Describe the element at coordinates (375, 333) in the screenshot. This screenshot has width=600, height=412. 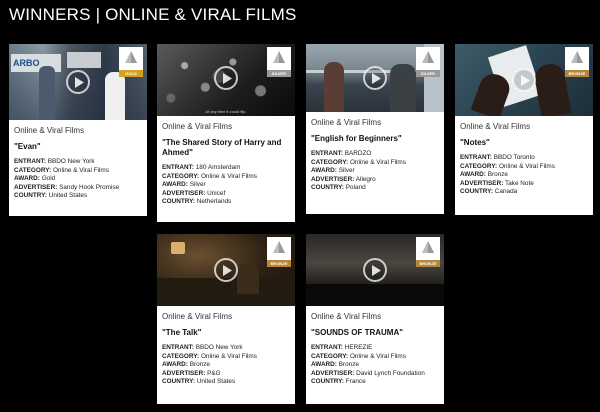
I see `card-title: "SOUNDS OF TRAUMA"` at that location.